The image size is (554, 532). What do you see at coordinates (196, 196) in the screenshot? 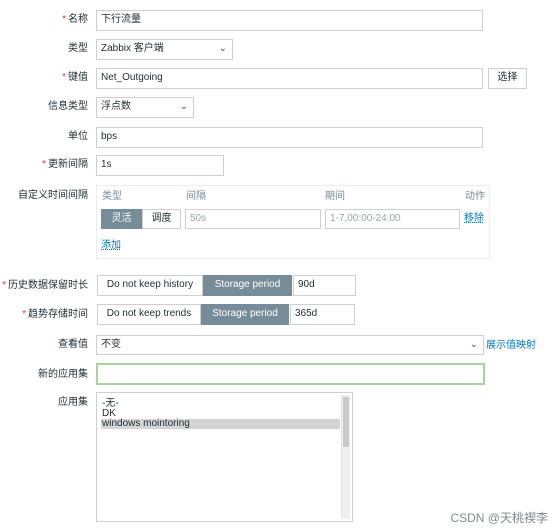
I see `custom-intervals-header-interval: 间隔` at bounding box center [196, 196].